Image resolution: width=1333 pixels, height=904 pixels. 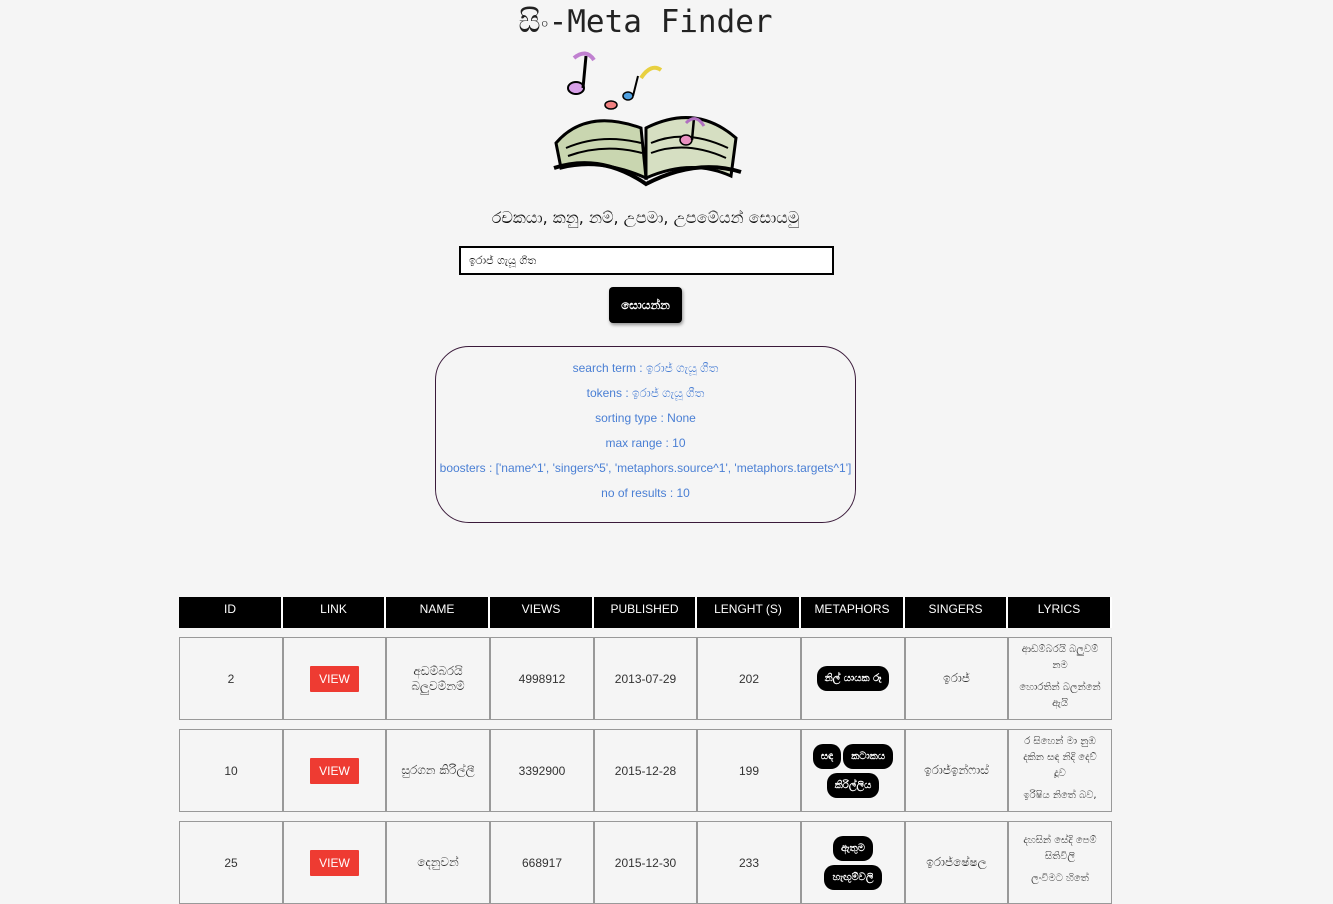 What do you see at coordinates (1060, 695) in the screenshot?
I see `lyric-line: හොරතින් බලන්නේ ඇයි` at bounding box center [1060, 695].